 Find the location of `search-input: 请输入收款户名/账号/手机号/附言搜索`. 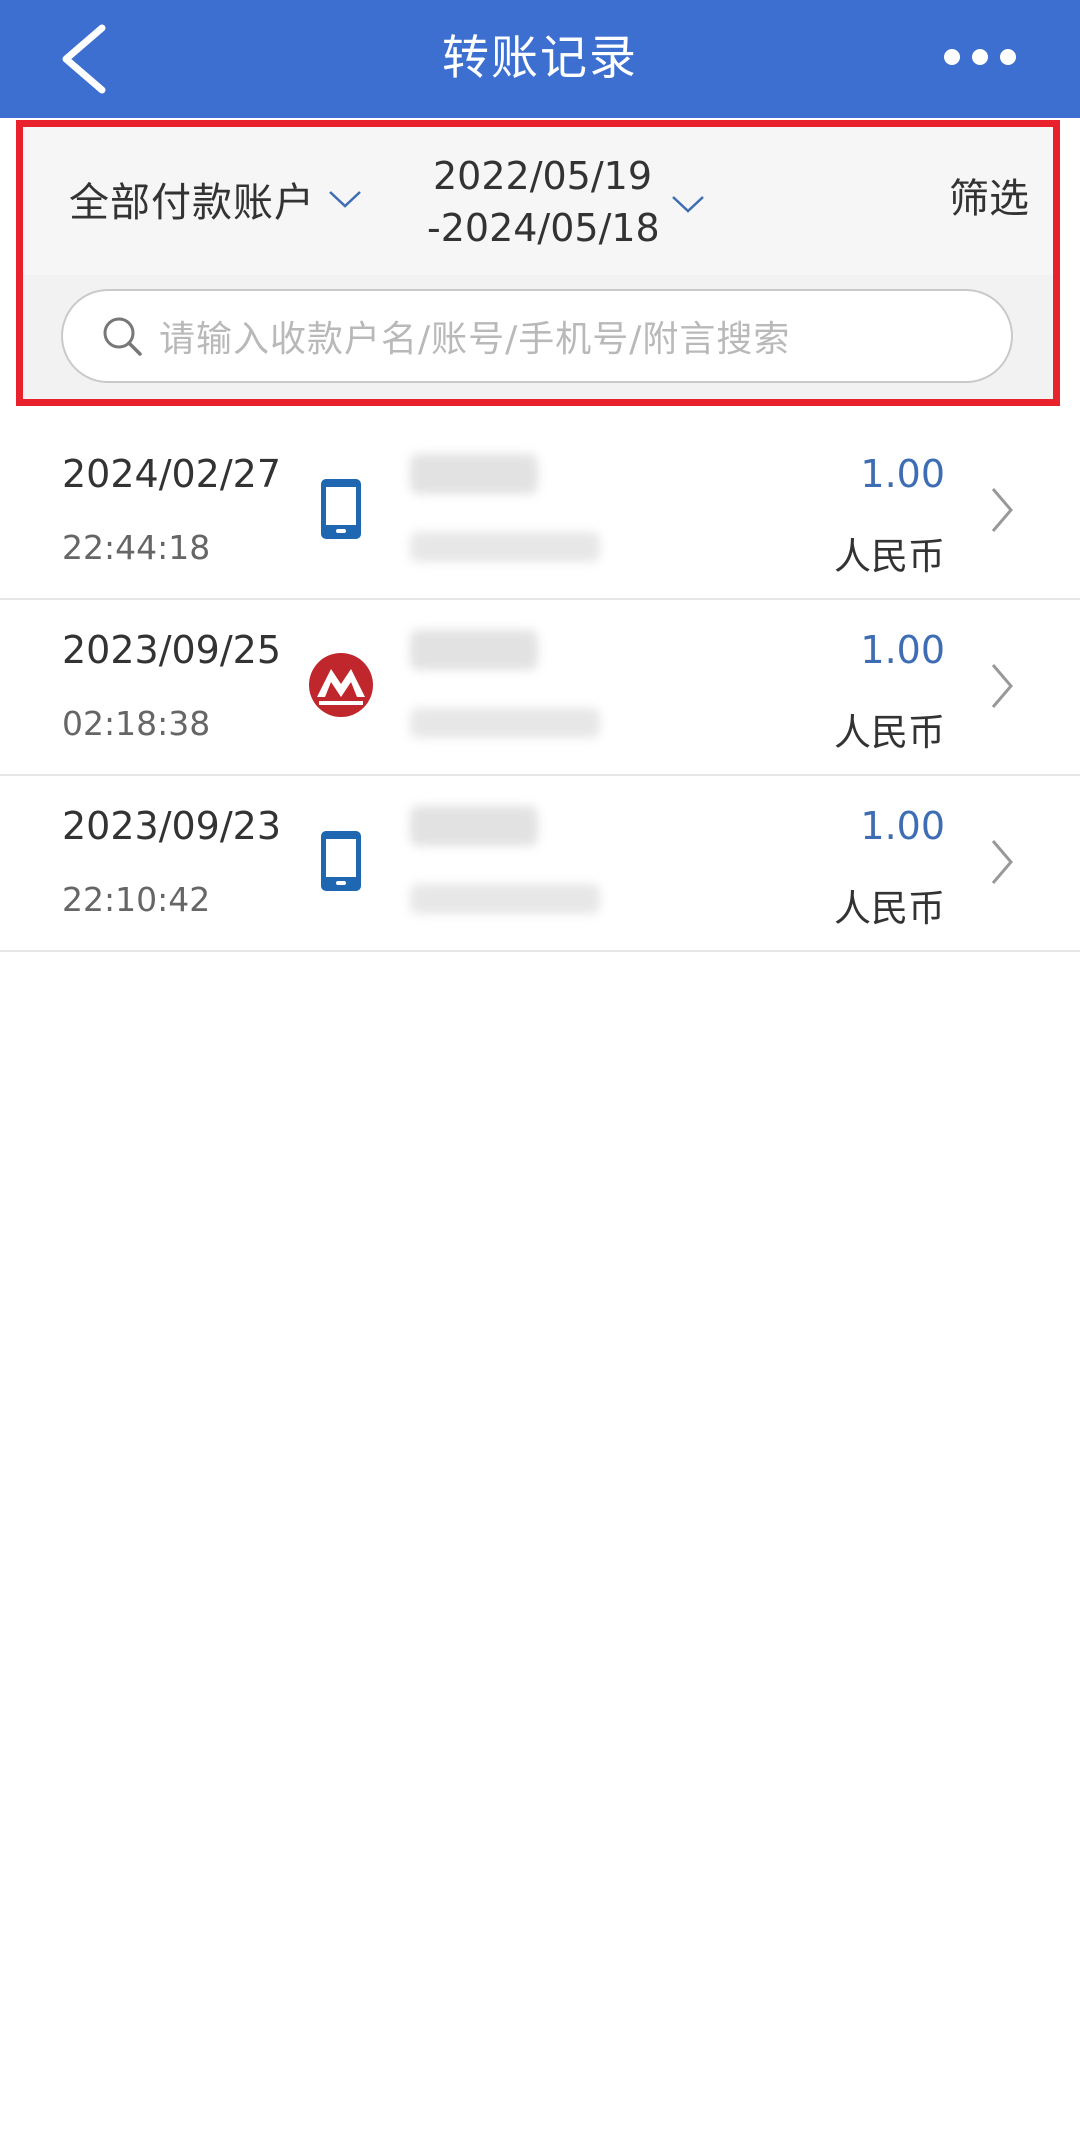

search-input: 请输入收款户名/账号/手机号/附言搜索 is located at coordinates (537, 336).